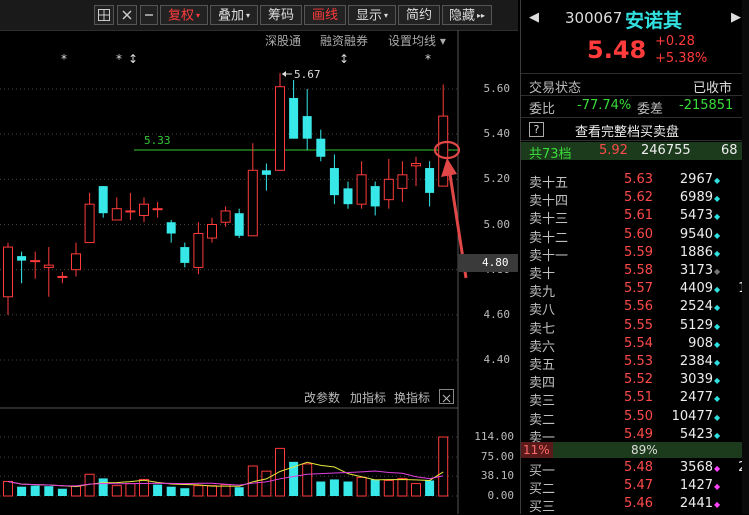 The height and width of the screenshot is (515, 749). What do you see at coordinates (650, 109) in the screenshot?
I see `weicha-label: 委差` at bounding box center [650, 109].